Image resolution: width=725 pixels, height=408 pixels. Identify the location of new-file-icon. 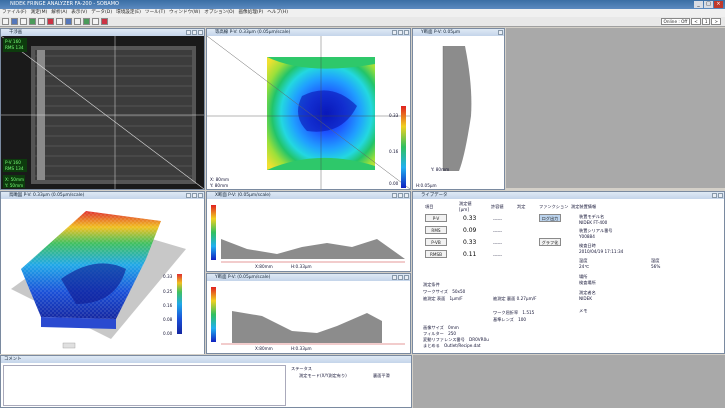
(5, 21).